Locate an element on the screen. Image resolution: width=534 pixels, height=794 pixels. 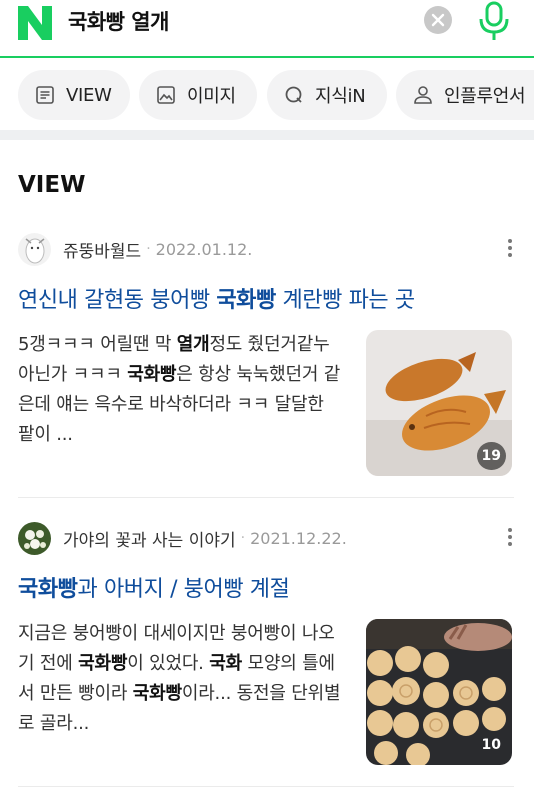
post-title: 국화빵과 아버지 / 붕어빵 계절 is located at coordinates (154, 587).